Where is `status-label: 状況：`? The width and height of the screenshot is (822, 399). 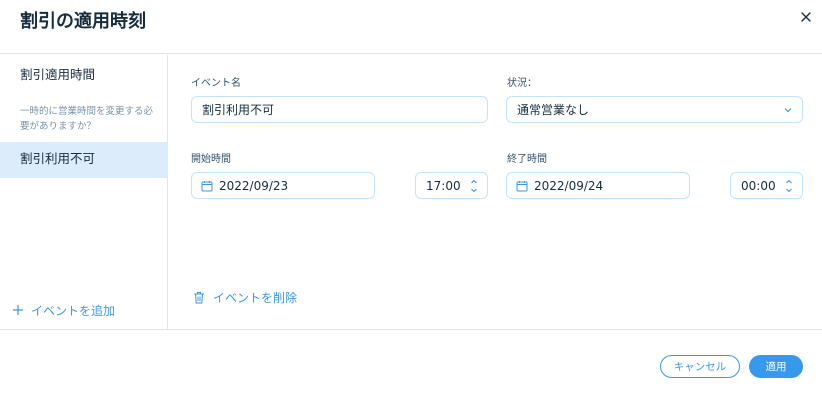 status-label: 状況： is located at coordinates (522, 83).